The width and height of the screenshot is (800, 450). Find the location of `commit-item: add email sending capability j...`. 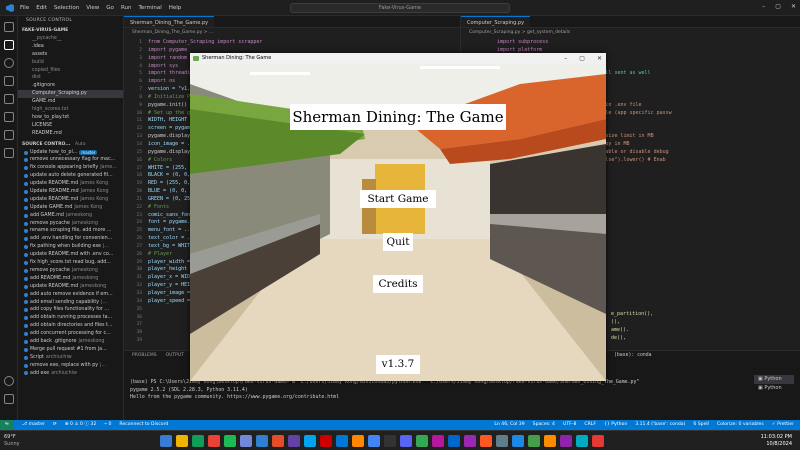

commit-item: add email sending capability j... is located at coordinates (70, 303).